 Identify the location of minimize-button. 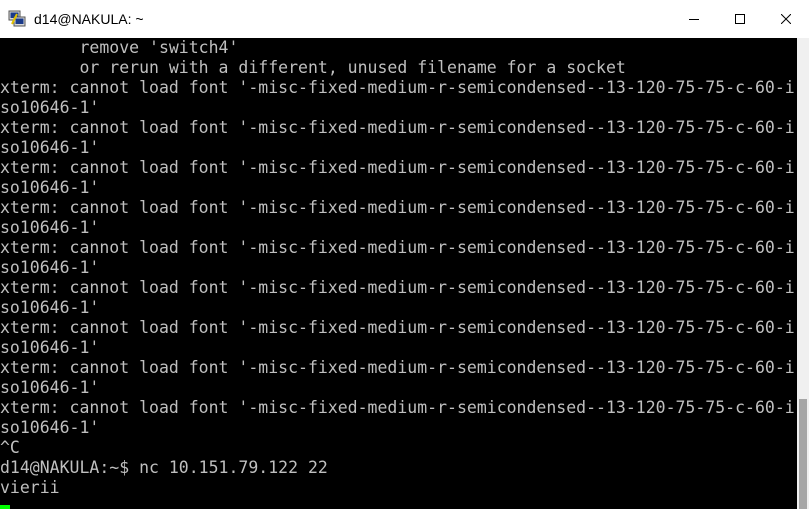
(694, 19).